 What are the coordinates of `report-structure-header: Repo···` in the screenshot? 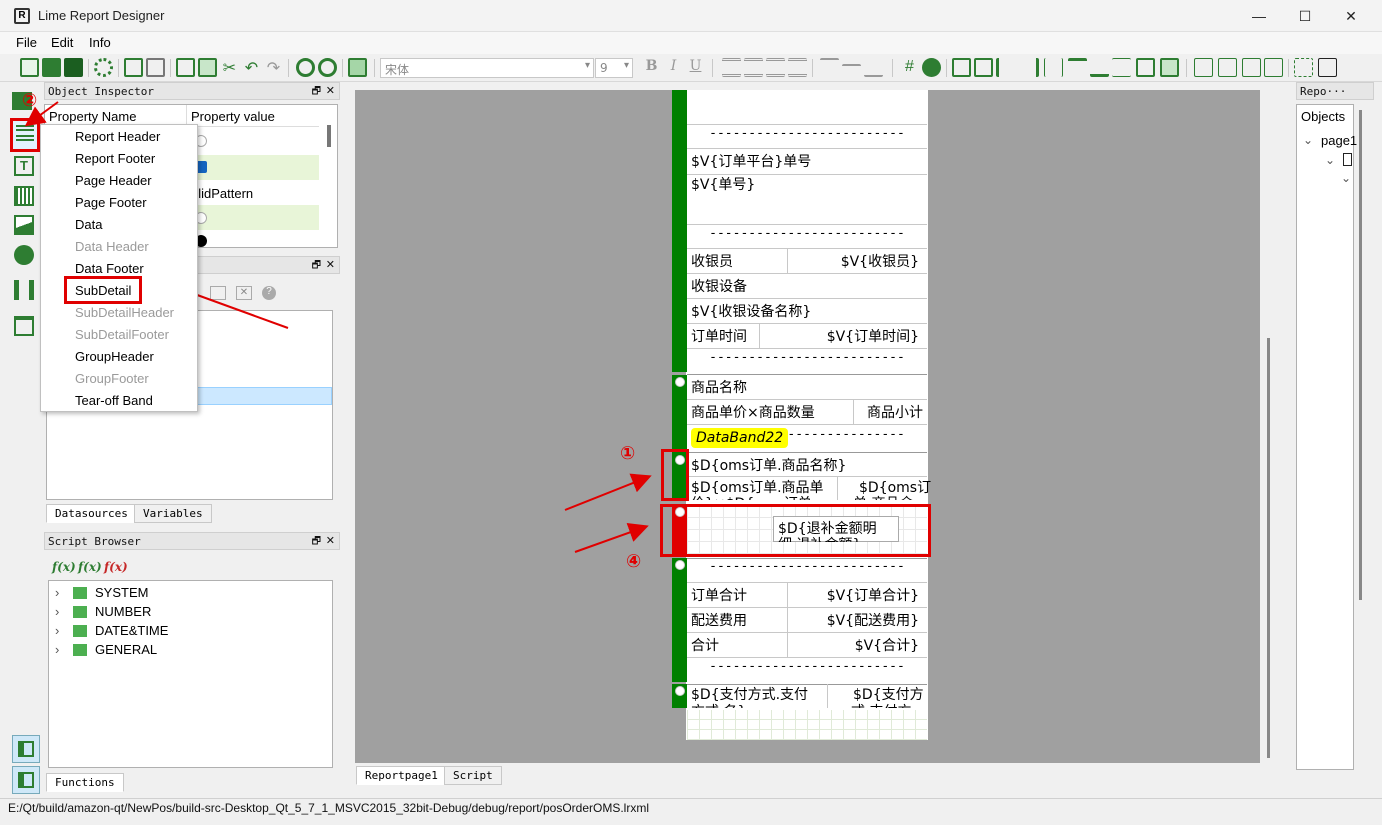 It's located at (1335, 91).